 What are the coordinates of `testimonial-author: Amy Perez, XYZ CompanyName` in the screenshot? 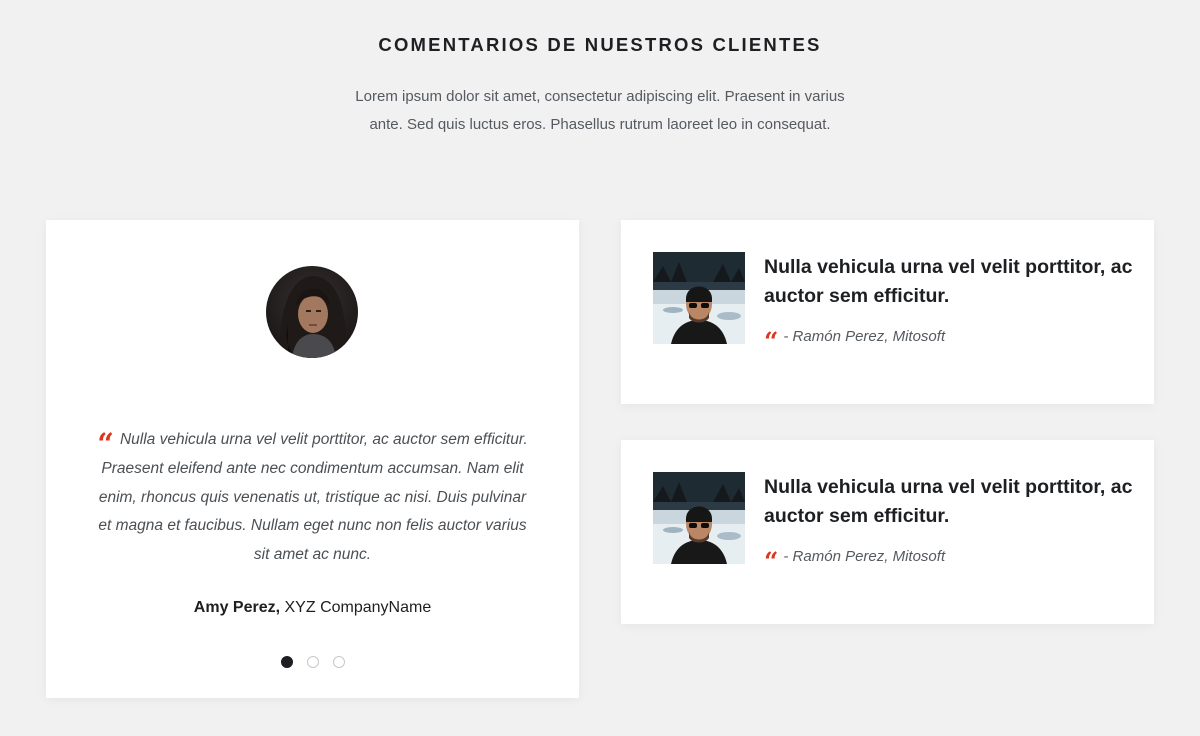 It's located at (312, 608).